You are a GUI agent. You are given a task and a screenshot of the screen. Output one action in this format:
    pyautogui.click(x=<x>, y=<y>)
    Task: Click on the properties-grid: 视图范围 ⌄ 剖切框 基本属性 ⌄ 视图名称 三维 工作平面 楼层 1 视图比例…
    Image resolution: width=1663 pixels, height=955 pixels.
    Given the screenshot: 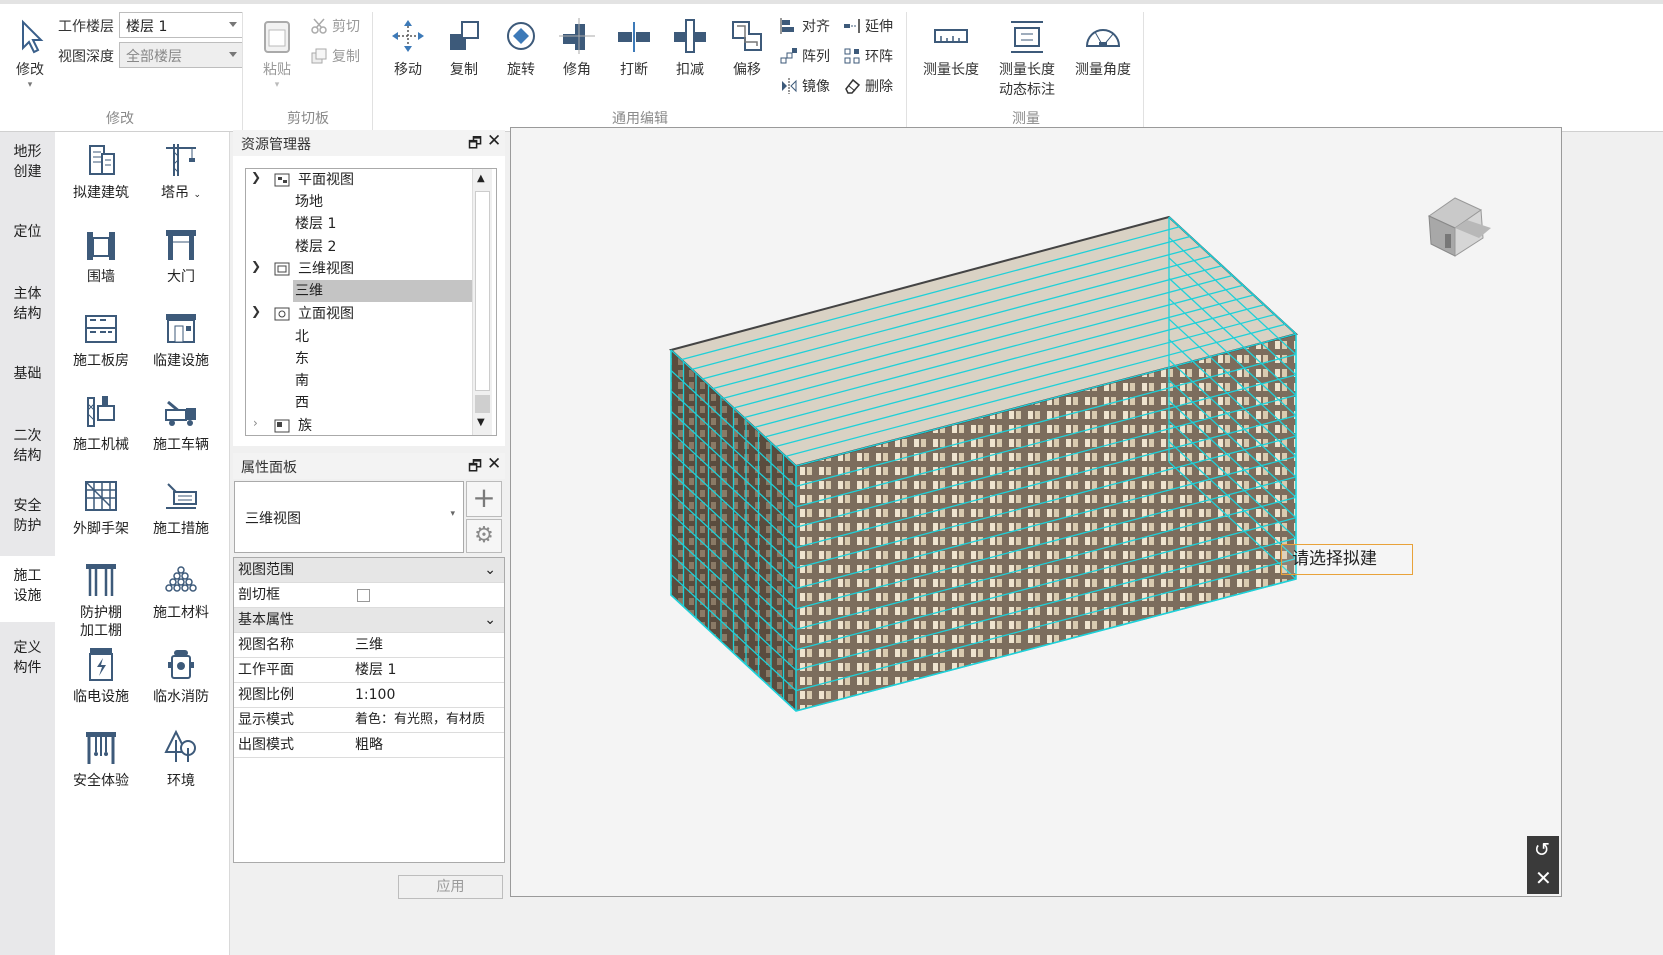 What is the action you would take?
    pyautogui.click(x=369, y=710)
    